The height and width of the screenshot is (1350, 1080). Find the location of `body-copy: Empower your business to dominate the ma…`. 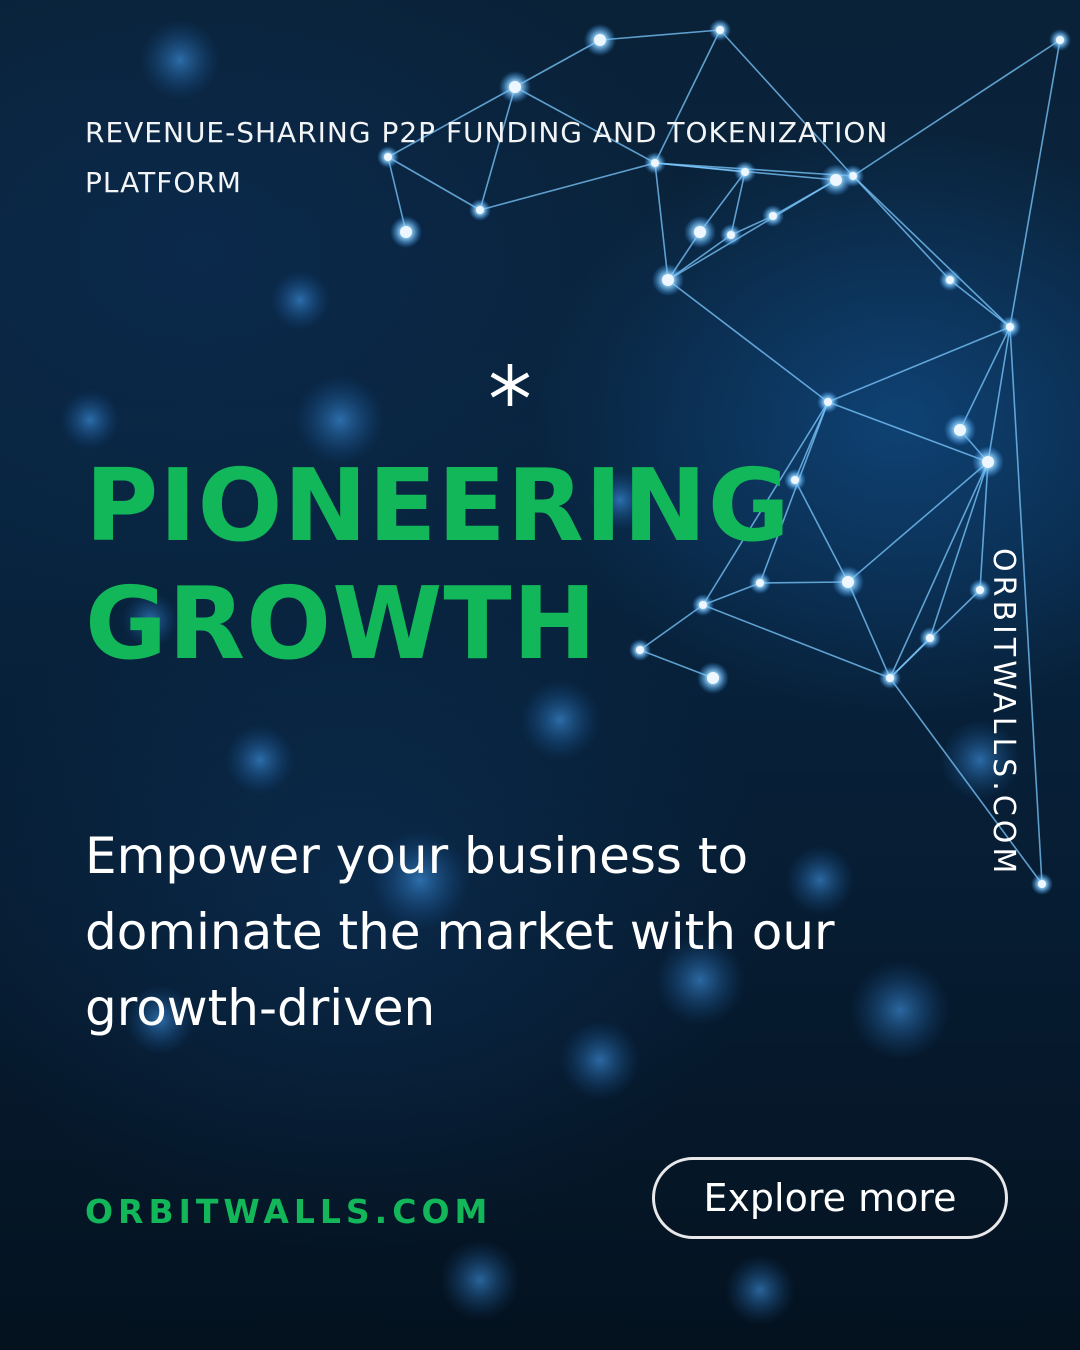

body-copy: Empower your business to dominate the ma… is located at coordinates (460, 932).